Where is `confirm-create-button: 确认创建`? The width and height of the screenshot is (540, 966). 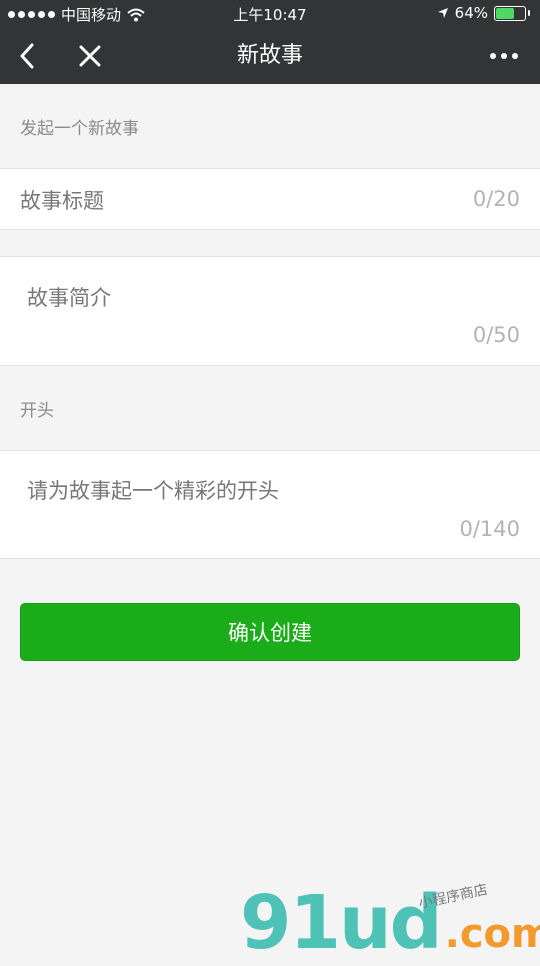
confirm-create-button: 确认创建 is located at coordinates (270, 632).